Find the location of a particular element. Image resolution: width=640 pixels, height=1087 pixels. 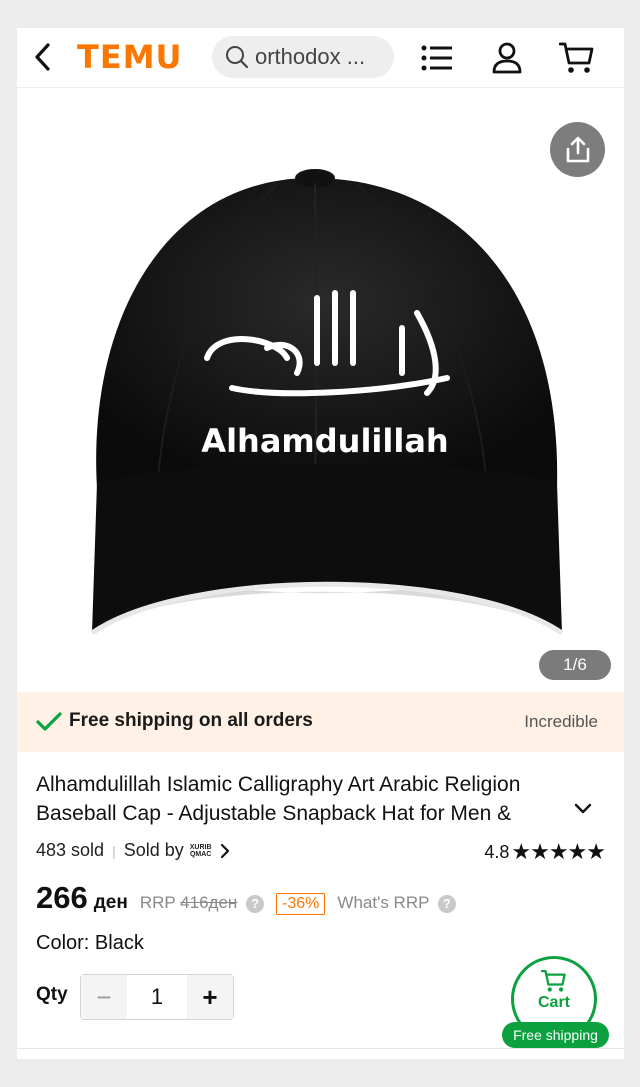

image-counter: 1/6 is located at coordinates (575, 665).